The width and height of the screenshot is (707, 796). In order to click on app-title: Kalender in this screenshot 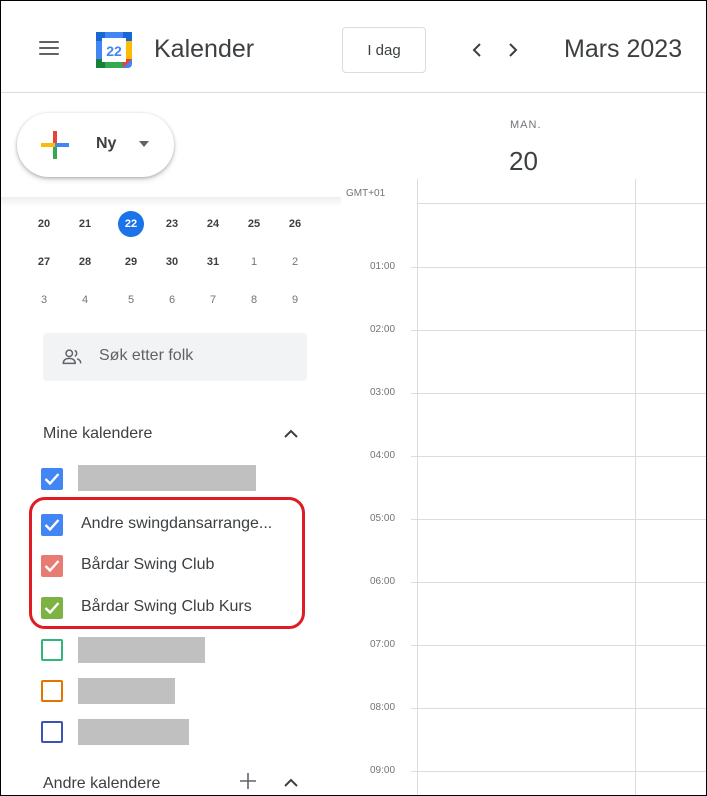, I will do `click(204, 49)`.